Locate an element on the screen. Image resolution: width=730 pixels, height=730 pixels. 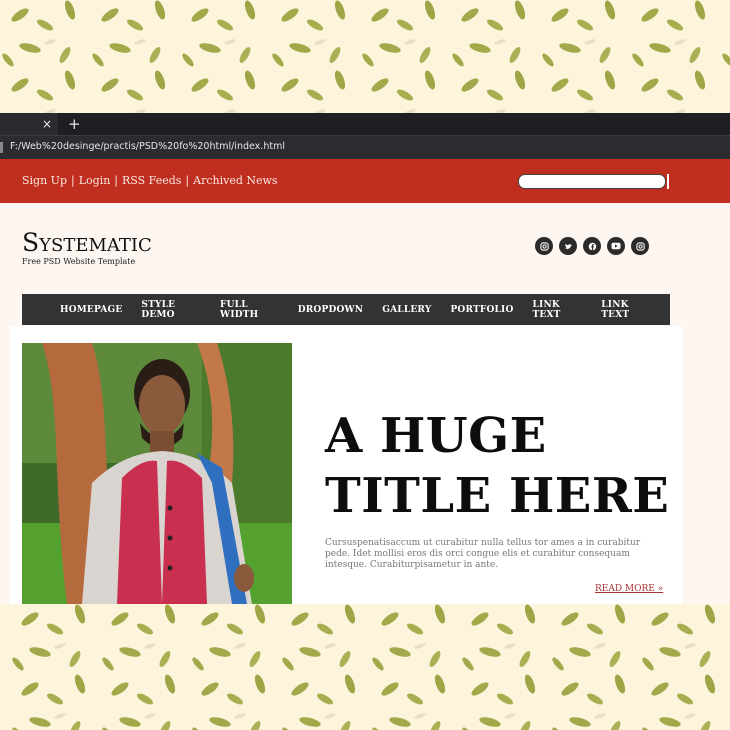
read-more-link: READ MORE » is located at coordinates (629, 589).